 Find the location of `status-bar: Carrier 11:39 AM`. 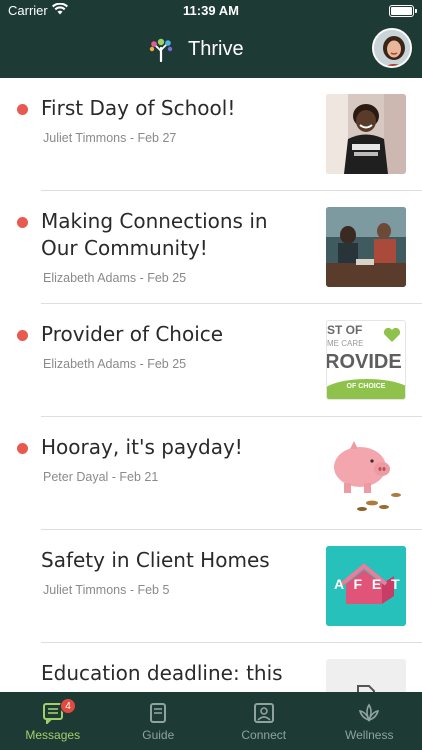

status-bar: Carrier 11:39 AM is located at coordinates (211, 11).